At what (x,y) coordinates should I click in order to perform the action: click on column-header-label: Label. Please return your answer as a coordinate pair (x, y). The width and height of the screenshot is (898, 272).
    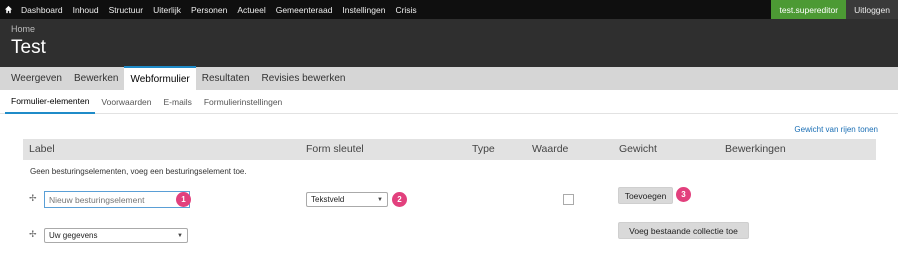
    Looking at the image, I should click on (42, 149).